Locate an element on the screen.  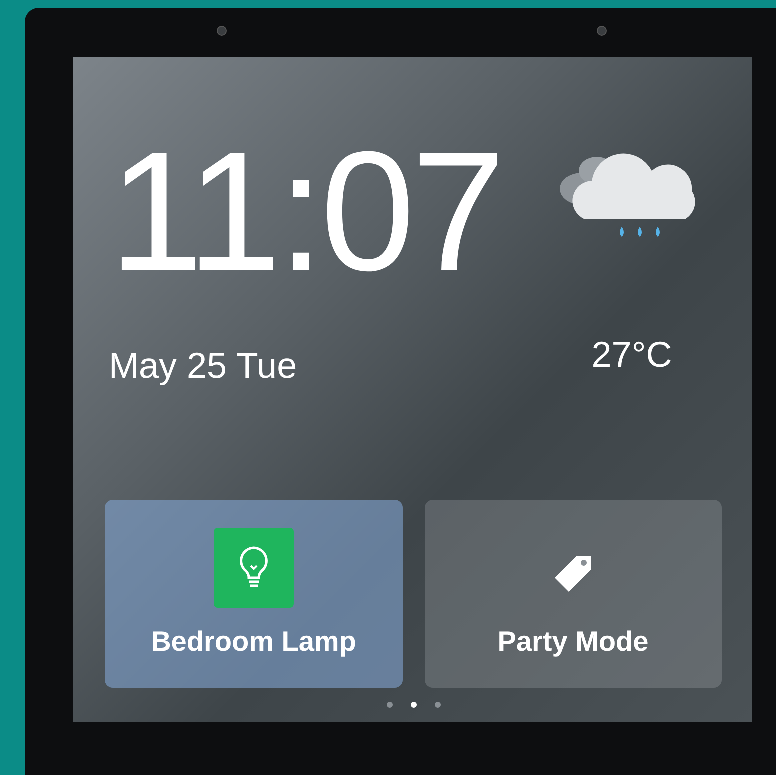
scene-tile: Bedroom Lamp is located at coordinates (253, 594).